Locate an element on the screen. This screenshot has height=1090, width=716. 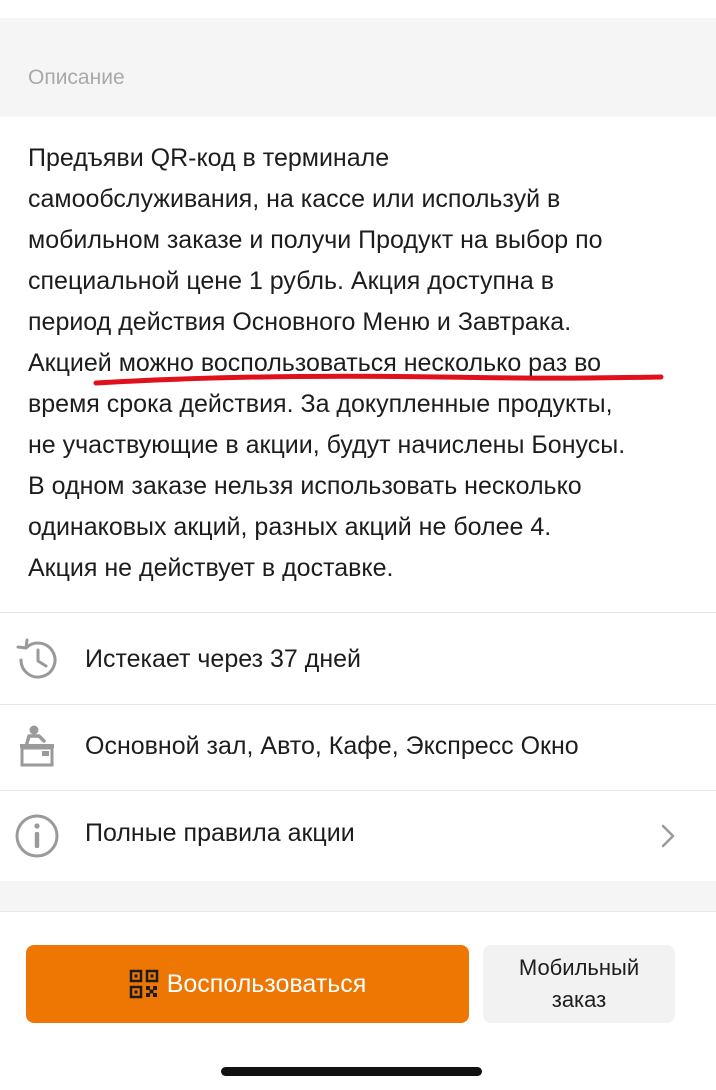
locations-text: Основной зал, Авто, Кафе, Экспресс Окно is located at coordinates (332, 746).